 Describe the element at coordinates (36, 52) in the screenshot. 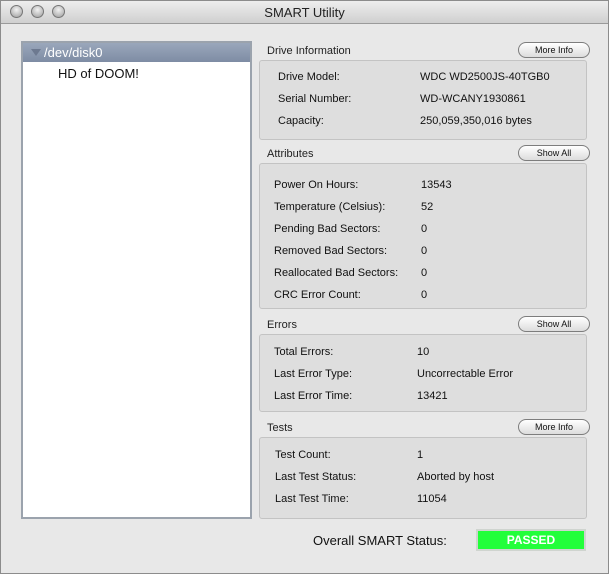

I see `disclosure-triangle-icon` at that location.